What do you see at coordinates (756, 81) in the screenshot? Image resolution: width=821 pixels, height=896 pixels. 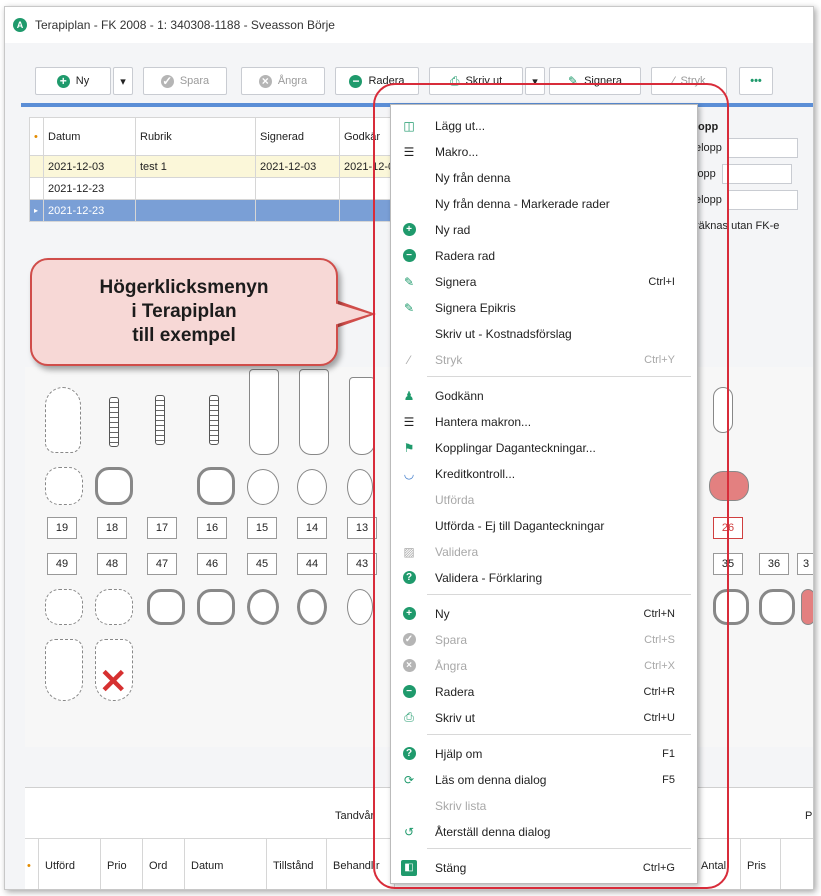 I see `more-button: •••` at bounding box center [756, 81].